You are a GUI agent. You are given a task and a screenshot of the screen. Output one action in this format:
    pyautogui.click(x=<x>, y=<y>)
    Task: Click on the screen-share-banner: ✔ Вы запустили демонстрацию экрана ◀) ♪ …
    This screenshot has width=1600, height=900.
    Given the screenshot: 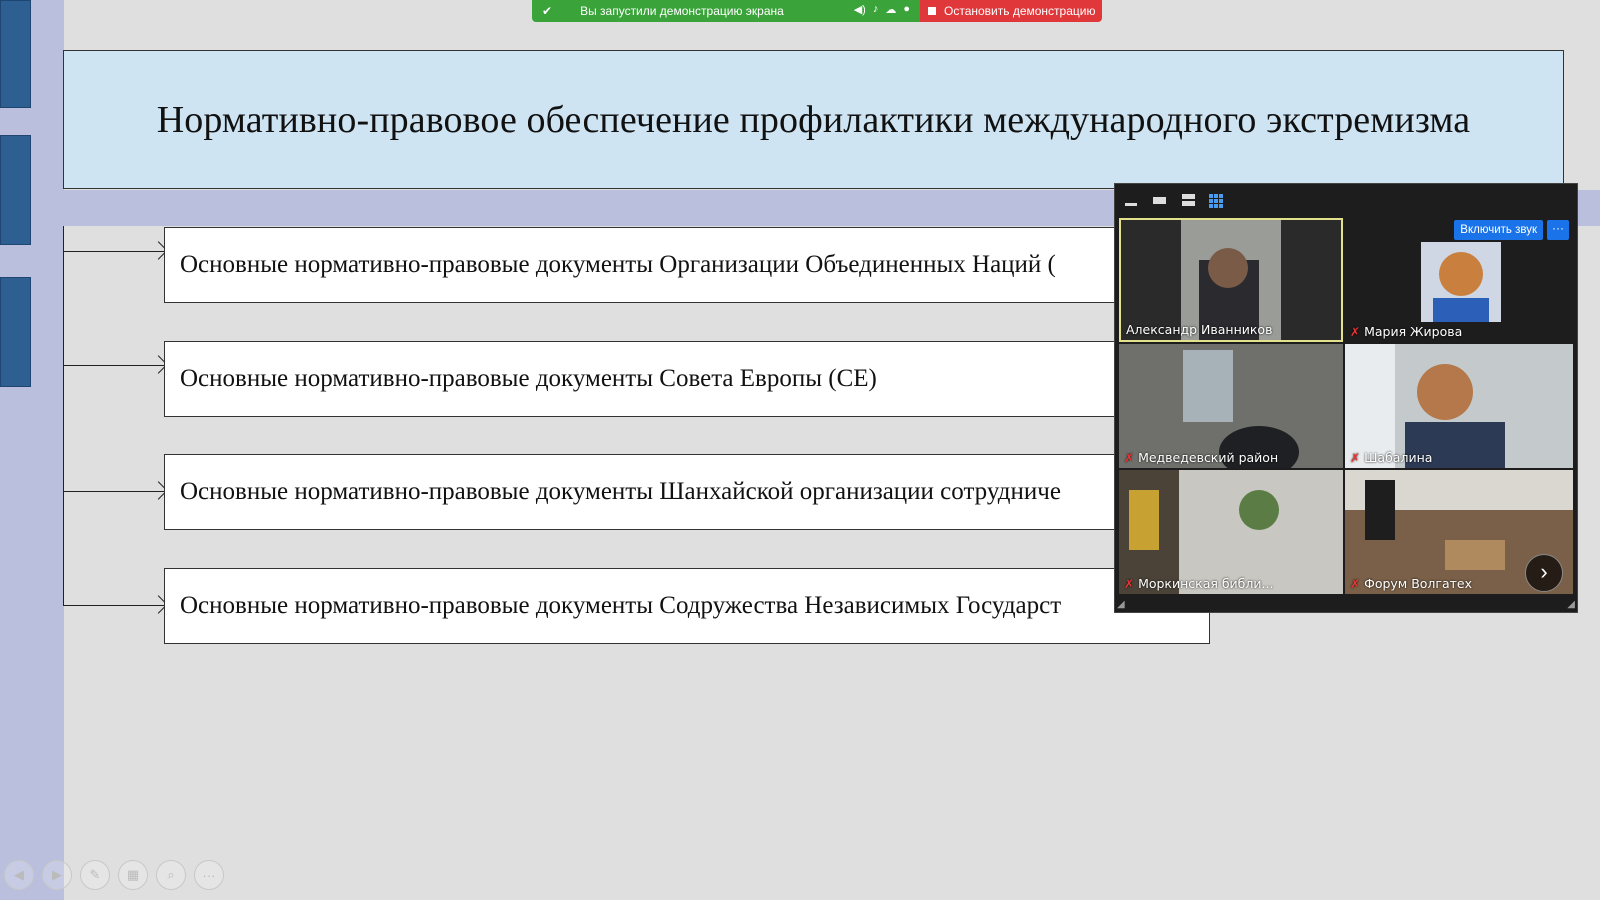 What is the action you would take?
    pyautogui.click(x=817, y=11)
    